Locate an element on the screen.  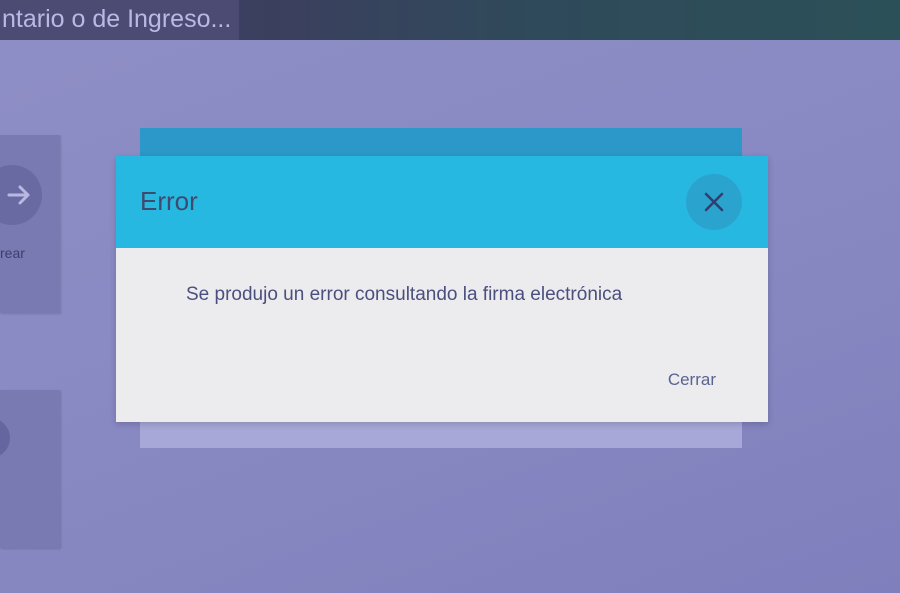
circle-icon is located at coordinates (5, 438).